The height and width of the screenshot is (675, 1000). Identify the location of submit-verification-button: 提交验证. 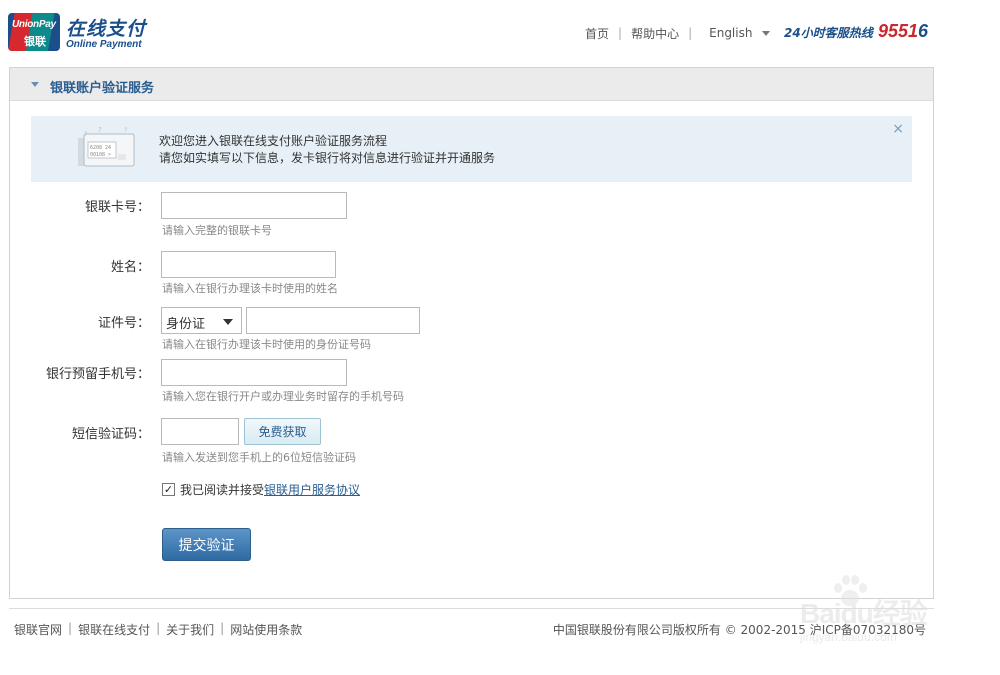
(206, 544).